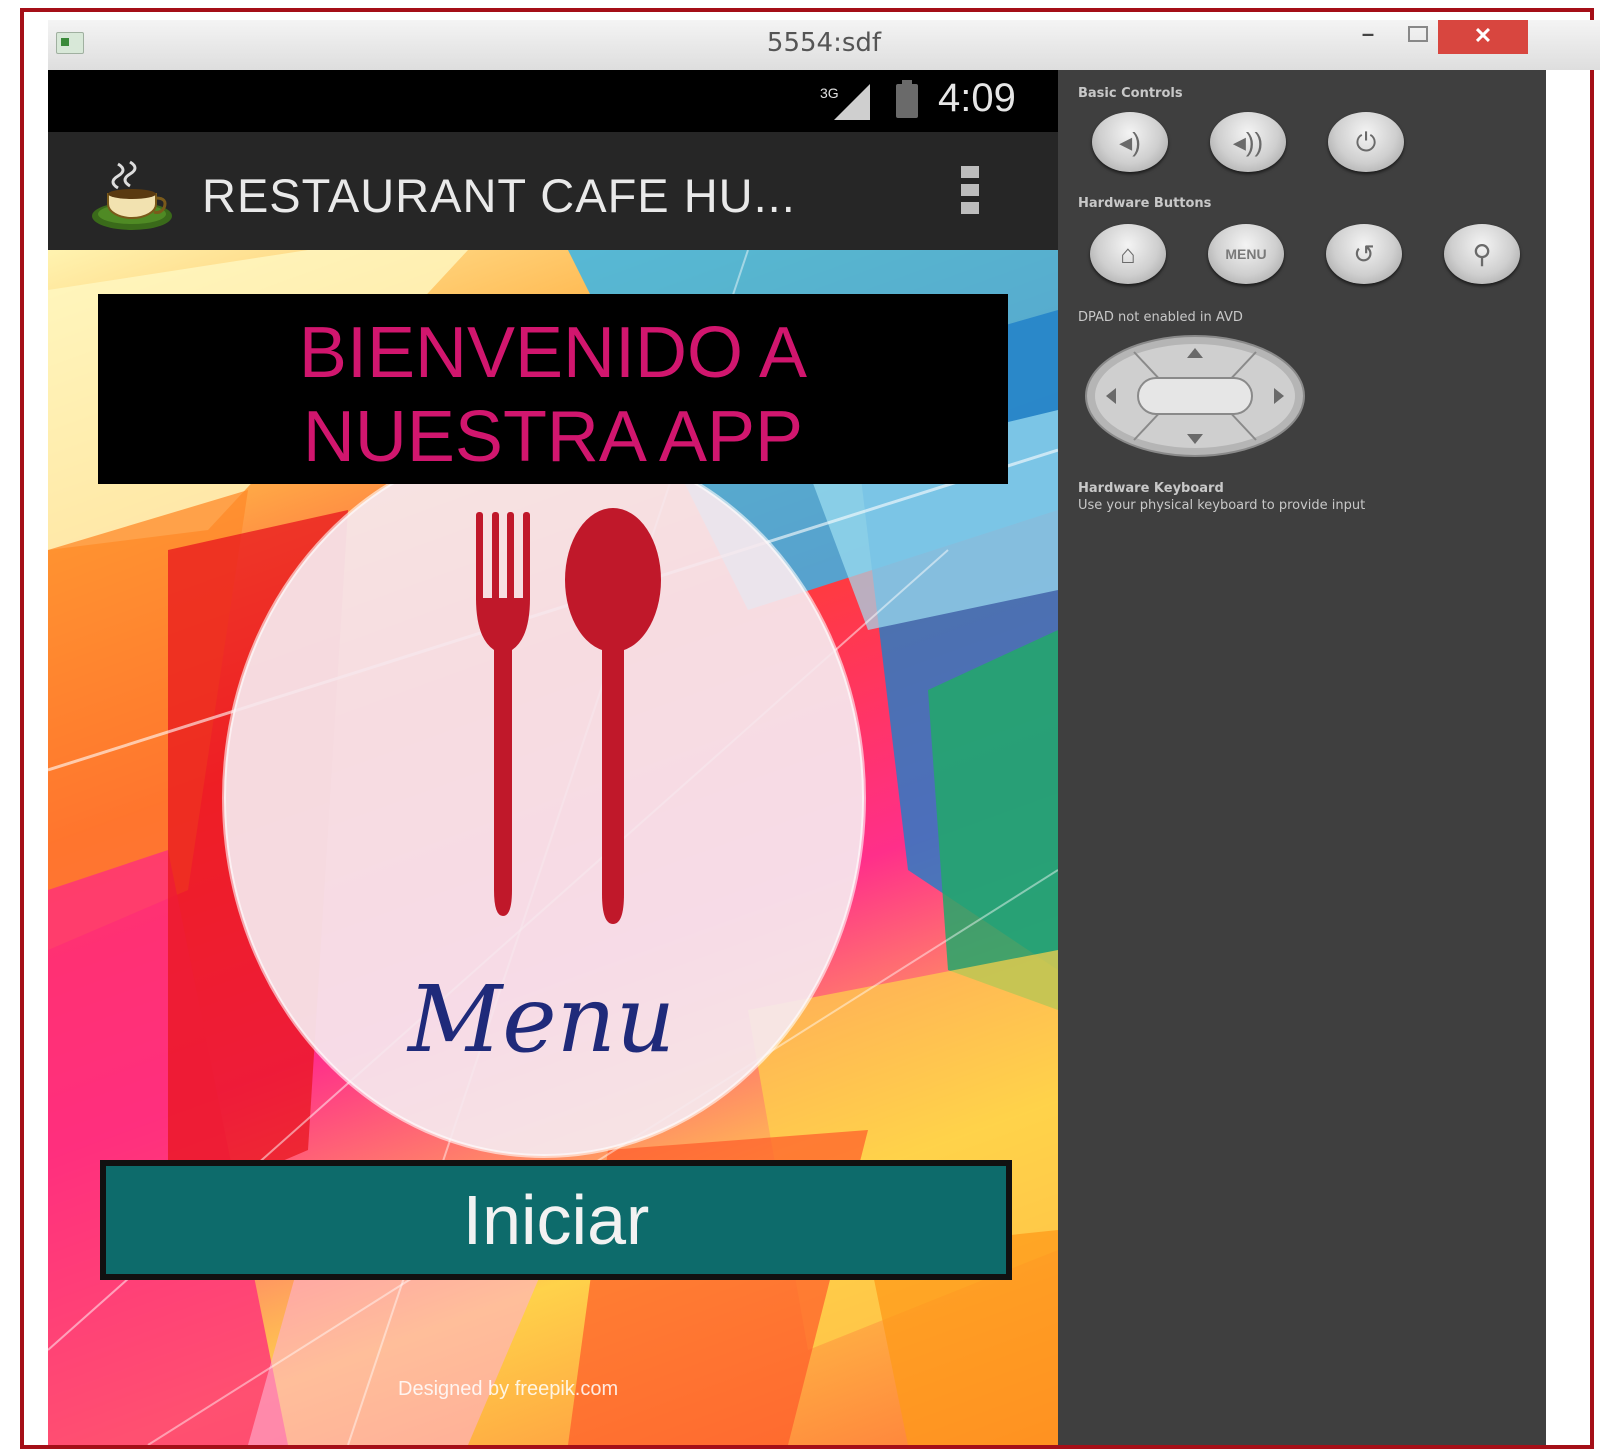 This screenshot has height=1449, width=1612. I want to click on volume-down-button: ◂), so click(1130, 142).